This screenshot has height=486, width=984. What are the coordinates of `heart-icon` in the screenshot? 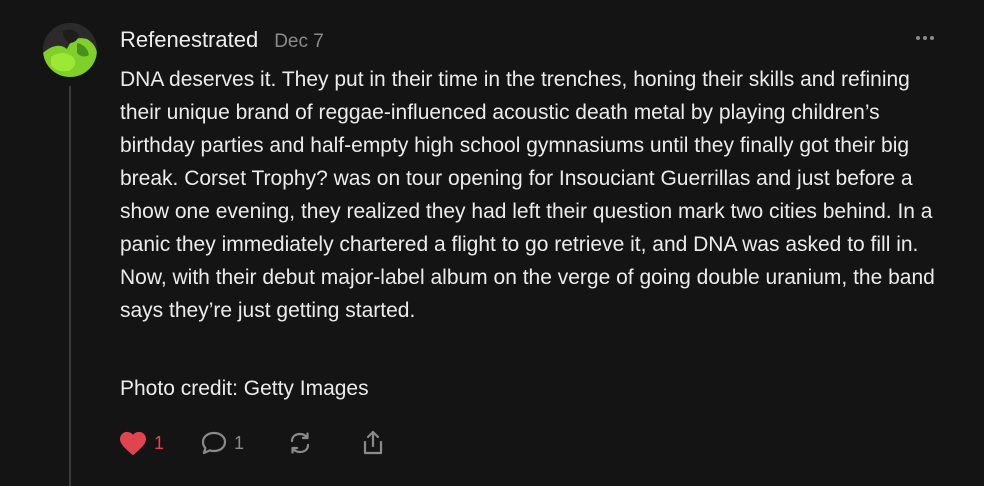 It's located at (133, 443).